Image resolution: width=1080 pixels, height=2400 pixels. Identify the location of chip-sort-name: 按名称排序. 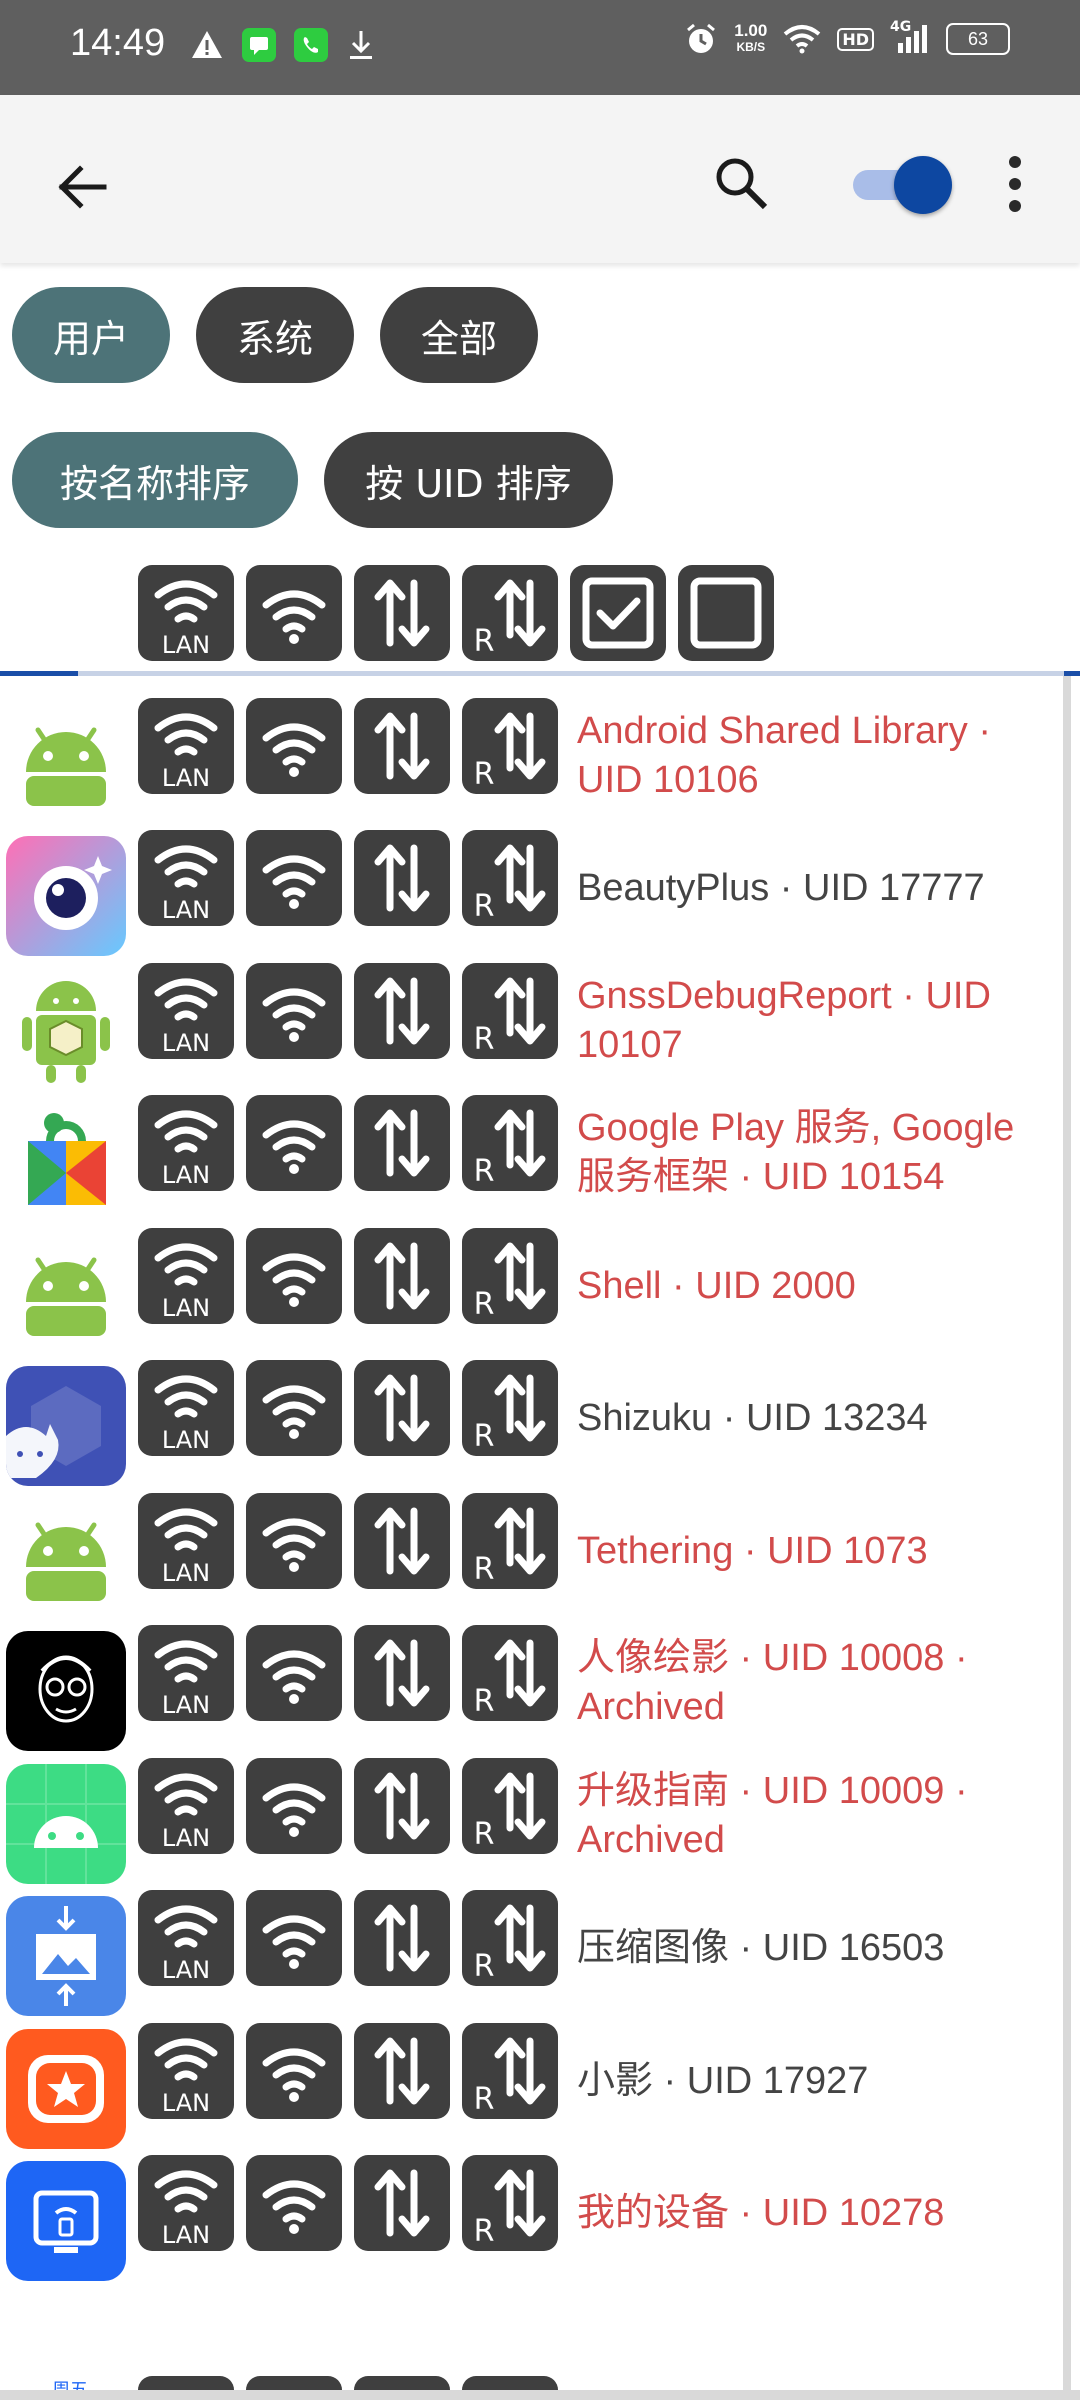
(155, 480).